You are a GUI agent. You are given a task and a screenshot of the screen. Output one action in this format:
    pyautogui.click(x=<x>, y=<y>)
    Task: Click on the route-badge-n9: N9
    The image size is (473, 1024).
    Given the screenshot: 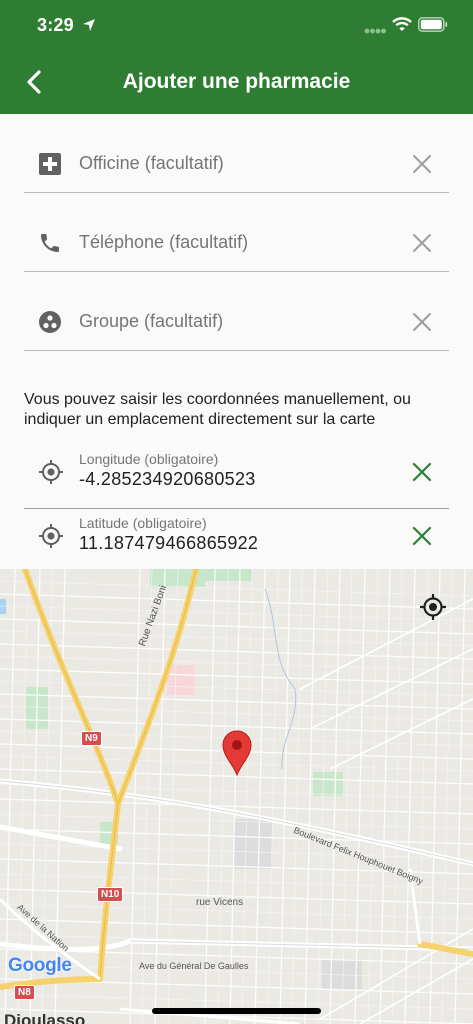 What is the action you would take?
    pyautogui.click(x=91, y=738)
    